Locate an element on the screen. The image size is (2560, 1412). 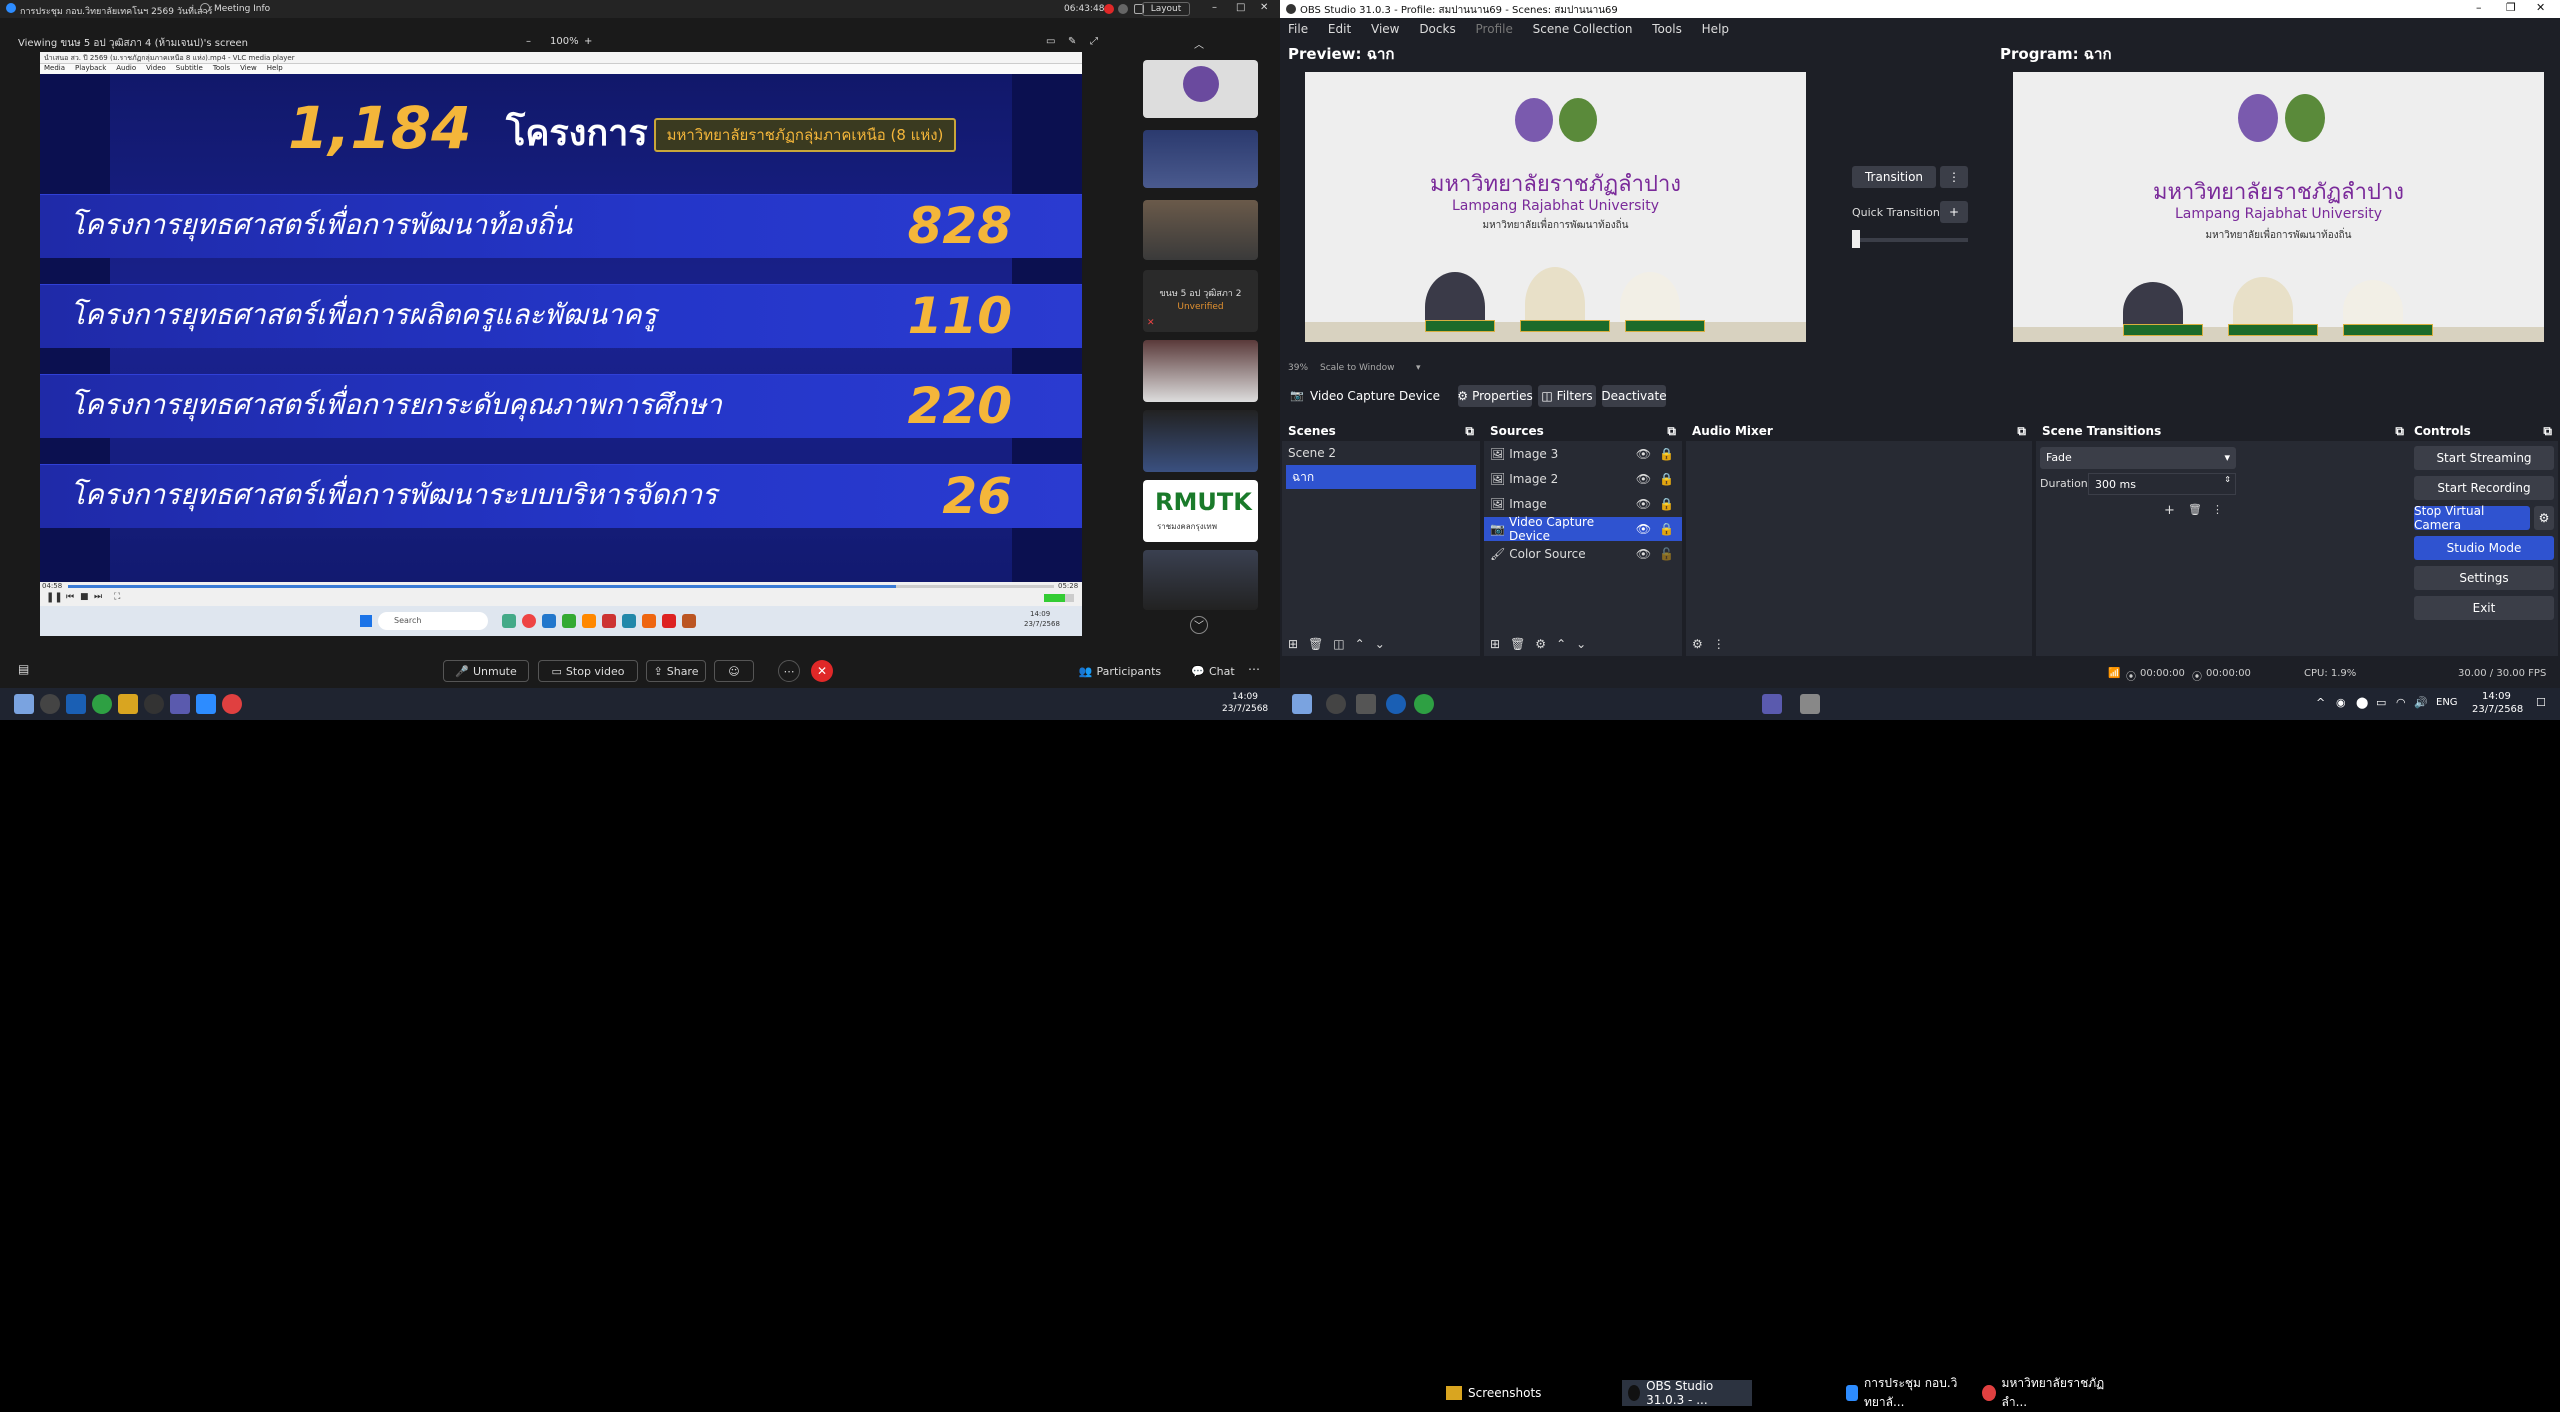
chat-bubble-icon: ▭ is located at coordinates (1050, 41).